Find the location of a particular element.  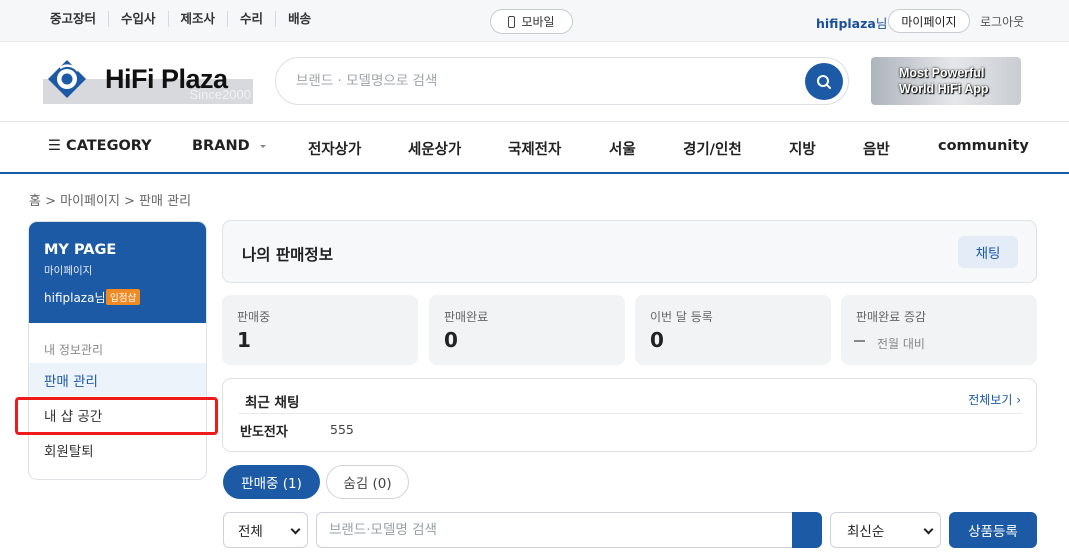

sort-select: 최신순 is located at coordinates (885, 530).